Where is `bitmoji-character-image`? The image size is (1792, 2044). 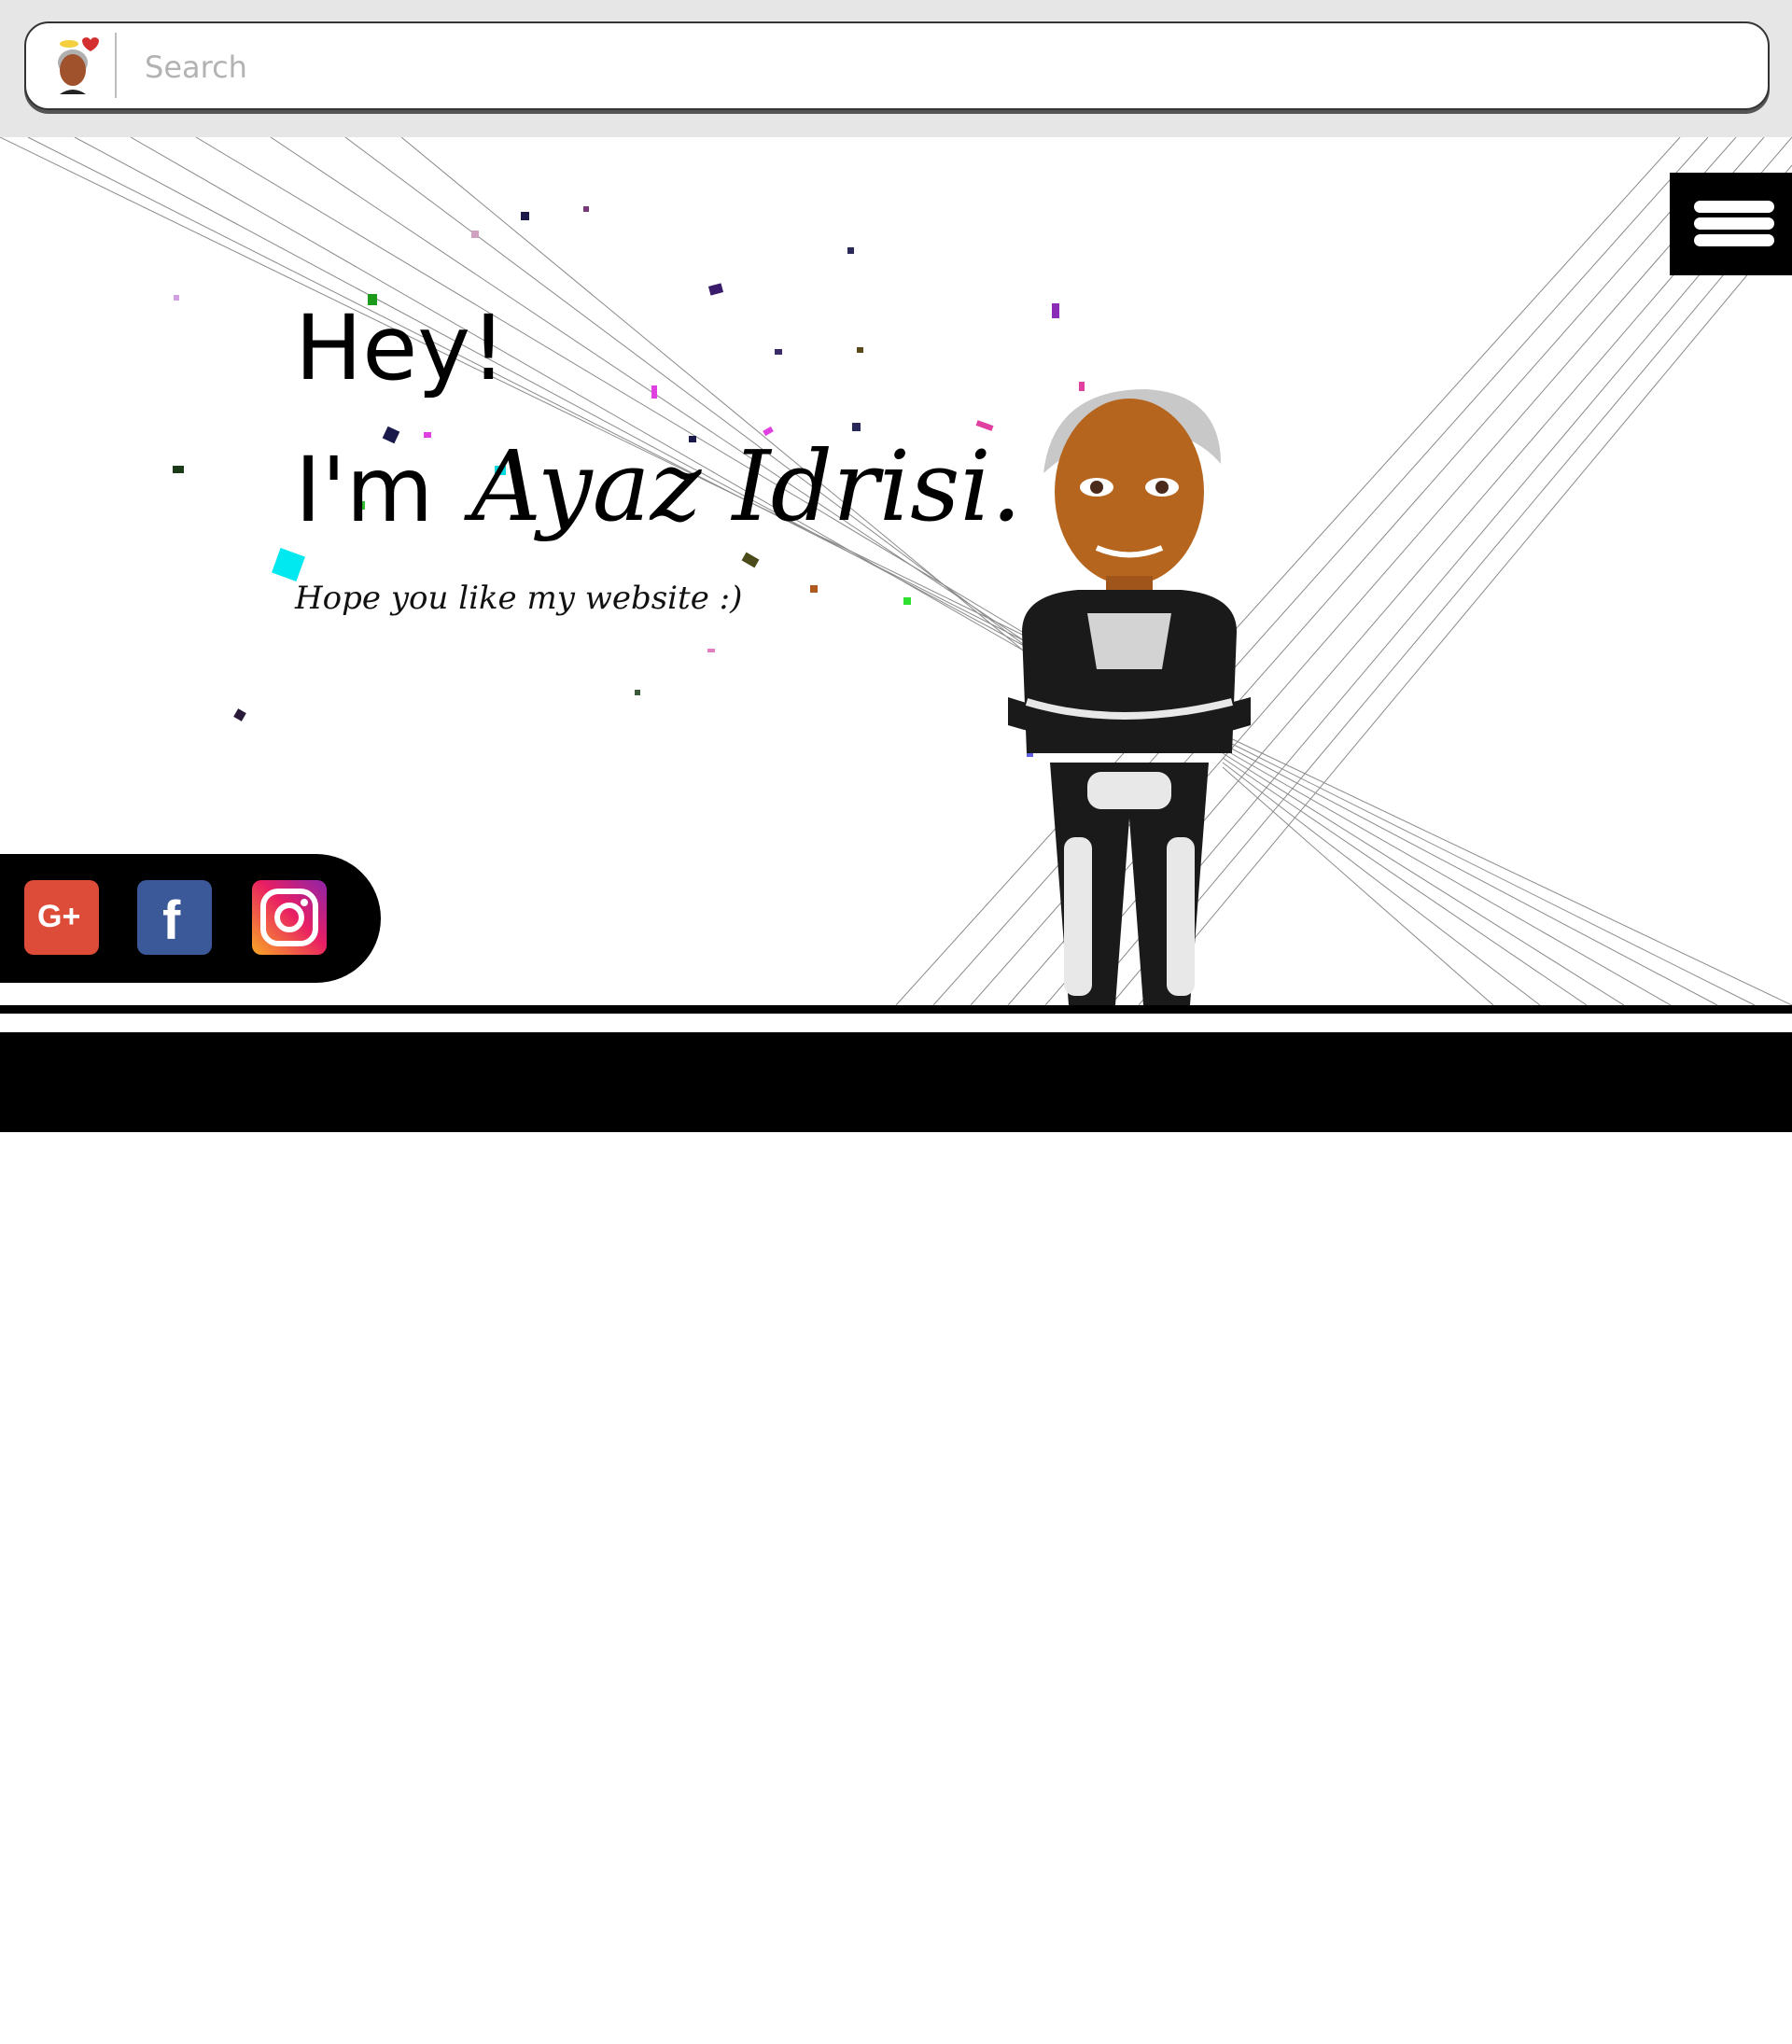
bitmoji-character-image is located at coordinates (1129, 697).